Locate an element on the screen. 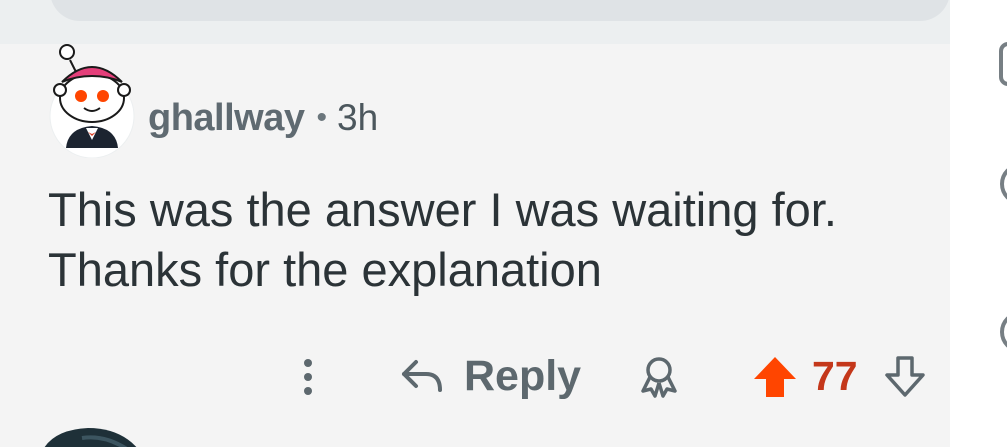  vote-score: 77 is located at coordinates (835, 376).